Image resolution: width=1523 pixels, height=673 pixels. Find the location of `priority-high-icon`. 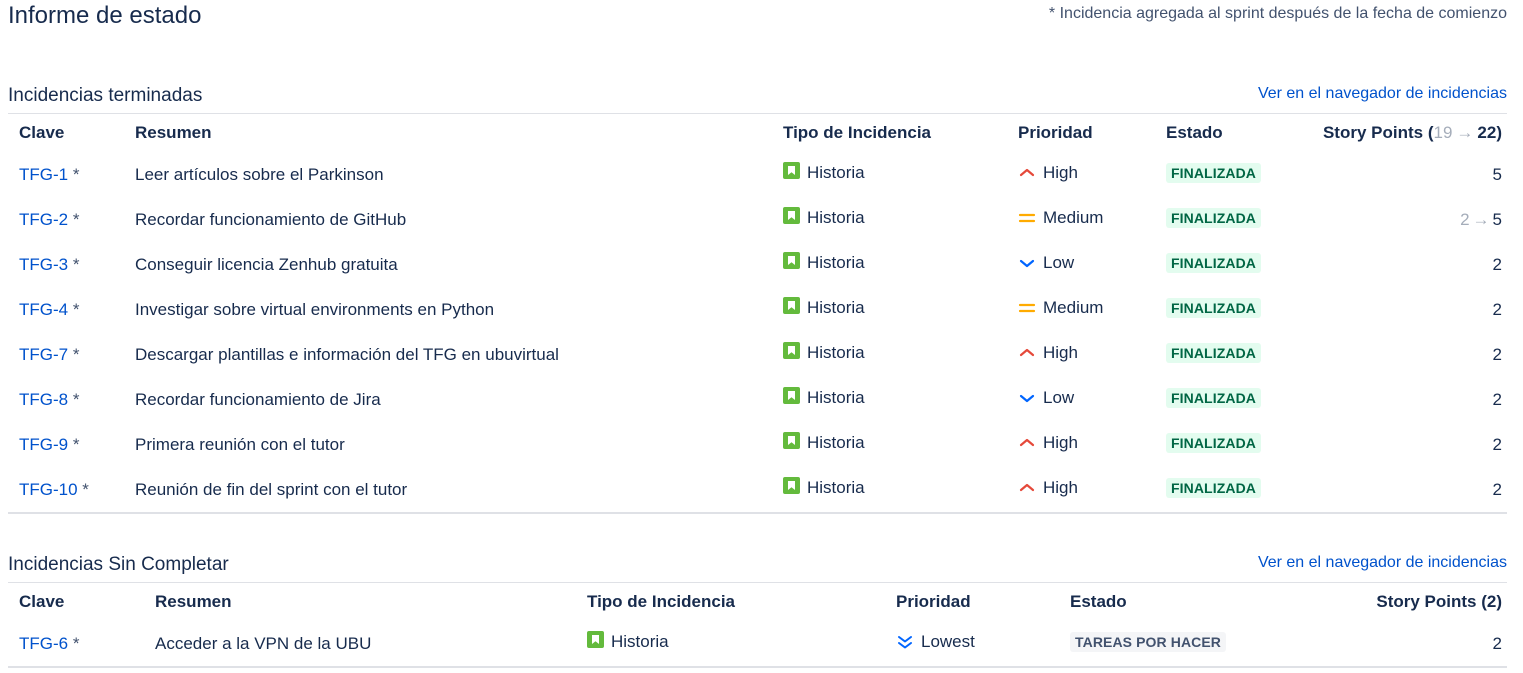

priority-high-icon is located at coordinates (1027, 488).